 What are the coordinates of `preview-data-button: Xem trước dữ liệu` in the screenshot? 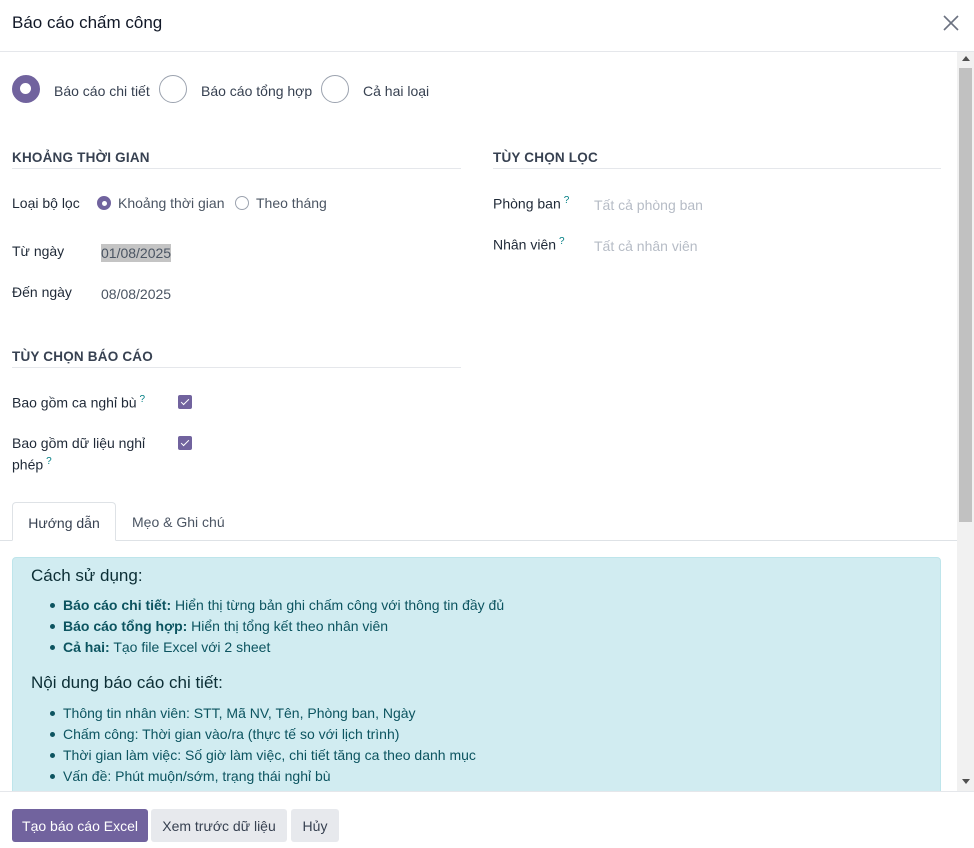 It's located at (219, 825).